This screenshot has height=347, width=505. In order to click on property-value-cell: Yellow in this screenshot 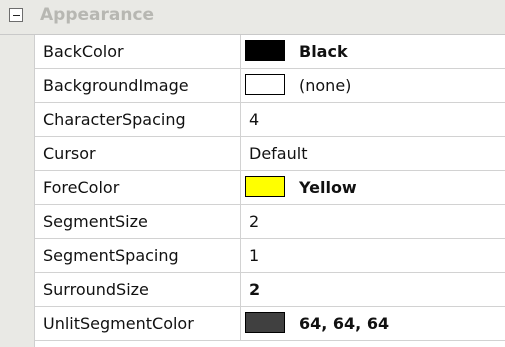, I will do `click(373, 187)`.